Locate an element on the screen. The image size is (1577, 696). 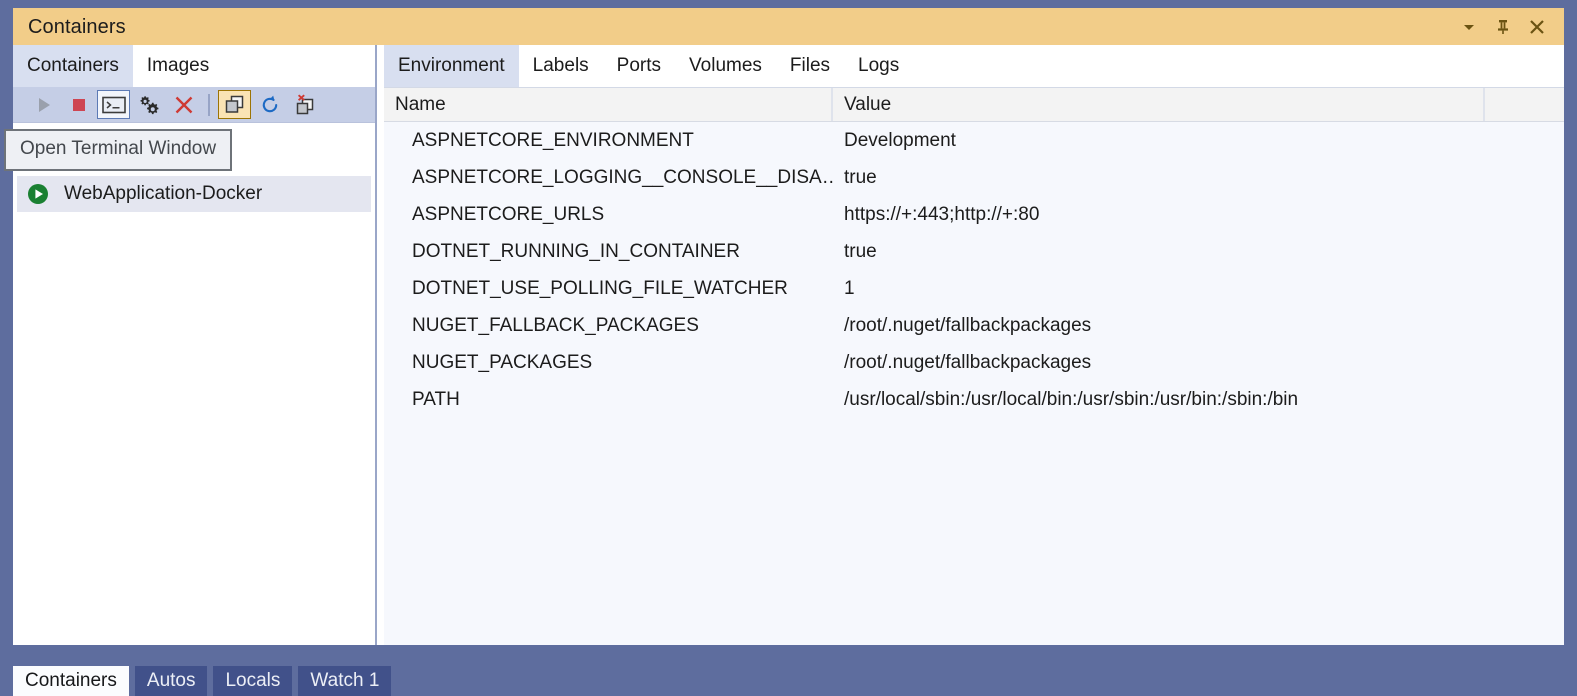
refresh-button is located at coordinates (269, 104).